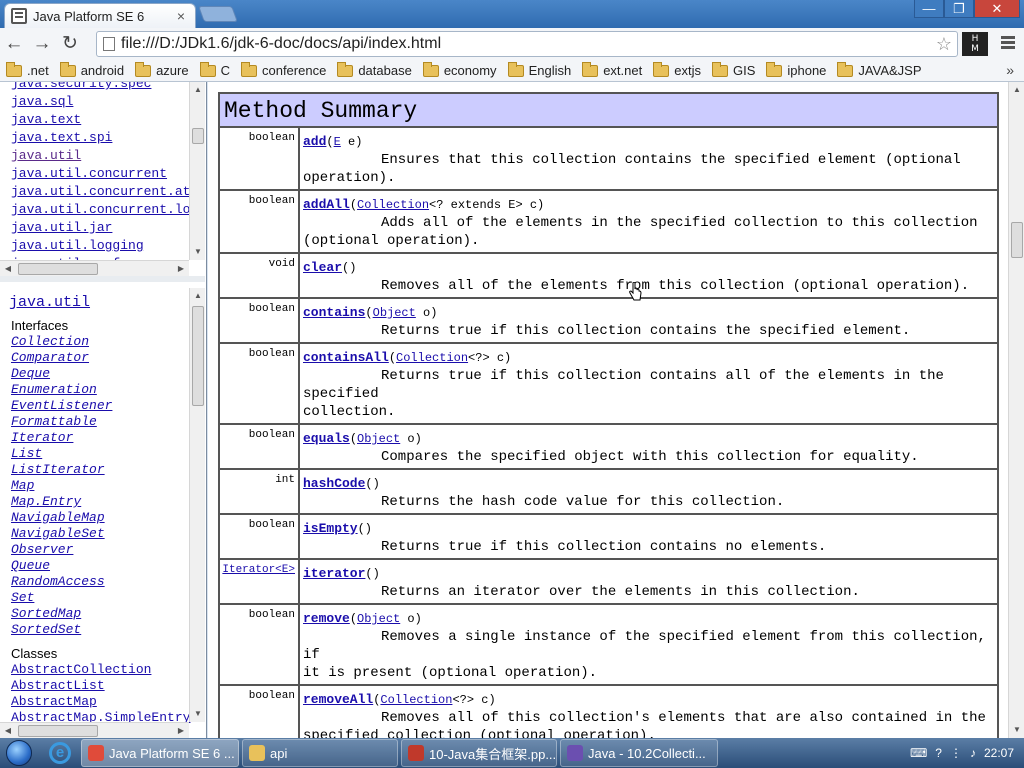 This screenshot has width=1024, height=768. What do you see at coordinates (108, 87) in the screenshot?
I see `package-link: java.security.spec` at bounding box center [108, 87].